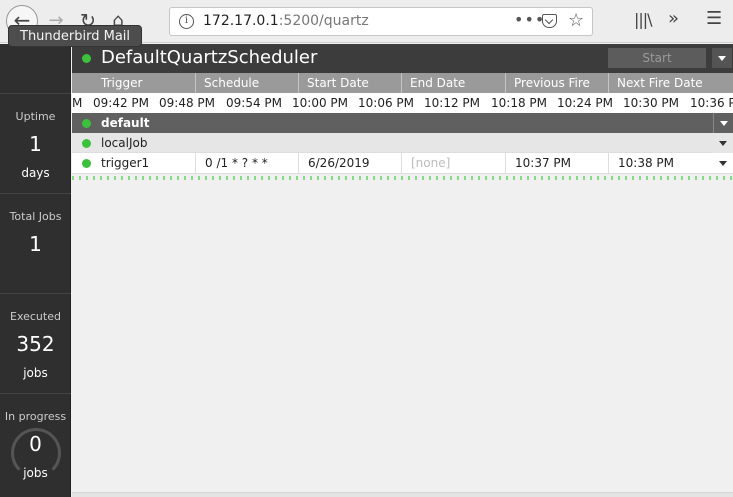 This screenshot has width=733, height=497. What do you see at coordinates (453, 163) in the screenshot?
I see `trigger-end-date: [none]` at bounding box center [453, 163].